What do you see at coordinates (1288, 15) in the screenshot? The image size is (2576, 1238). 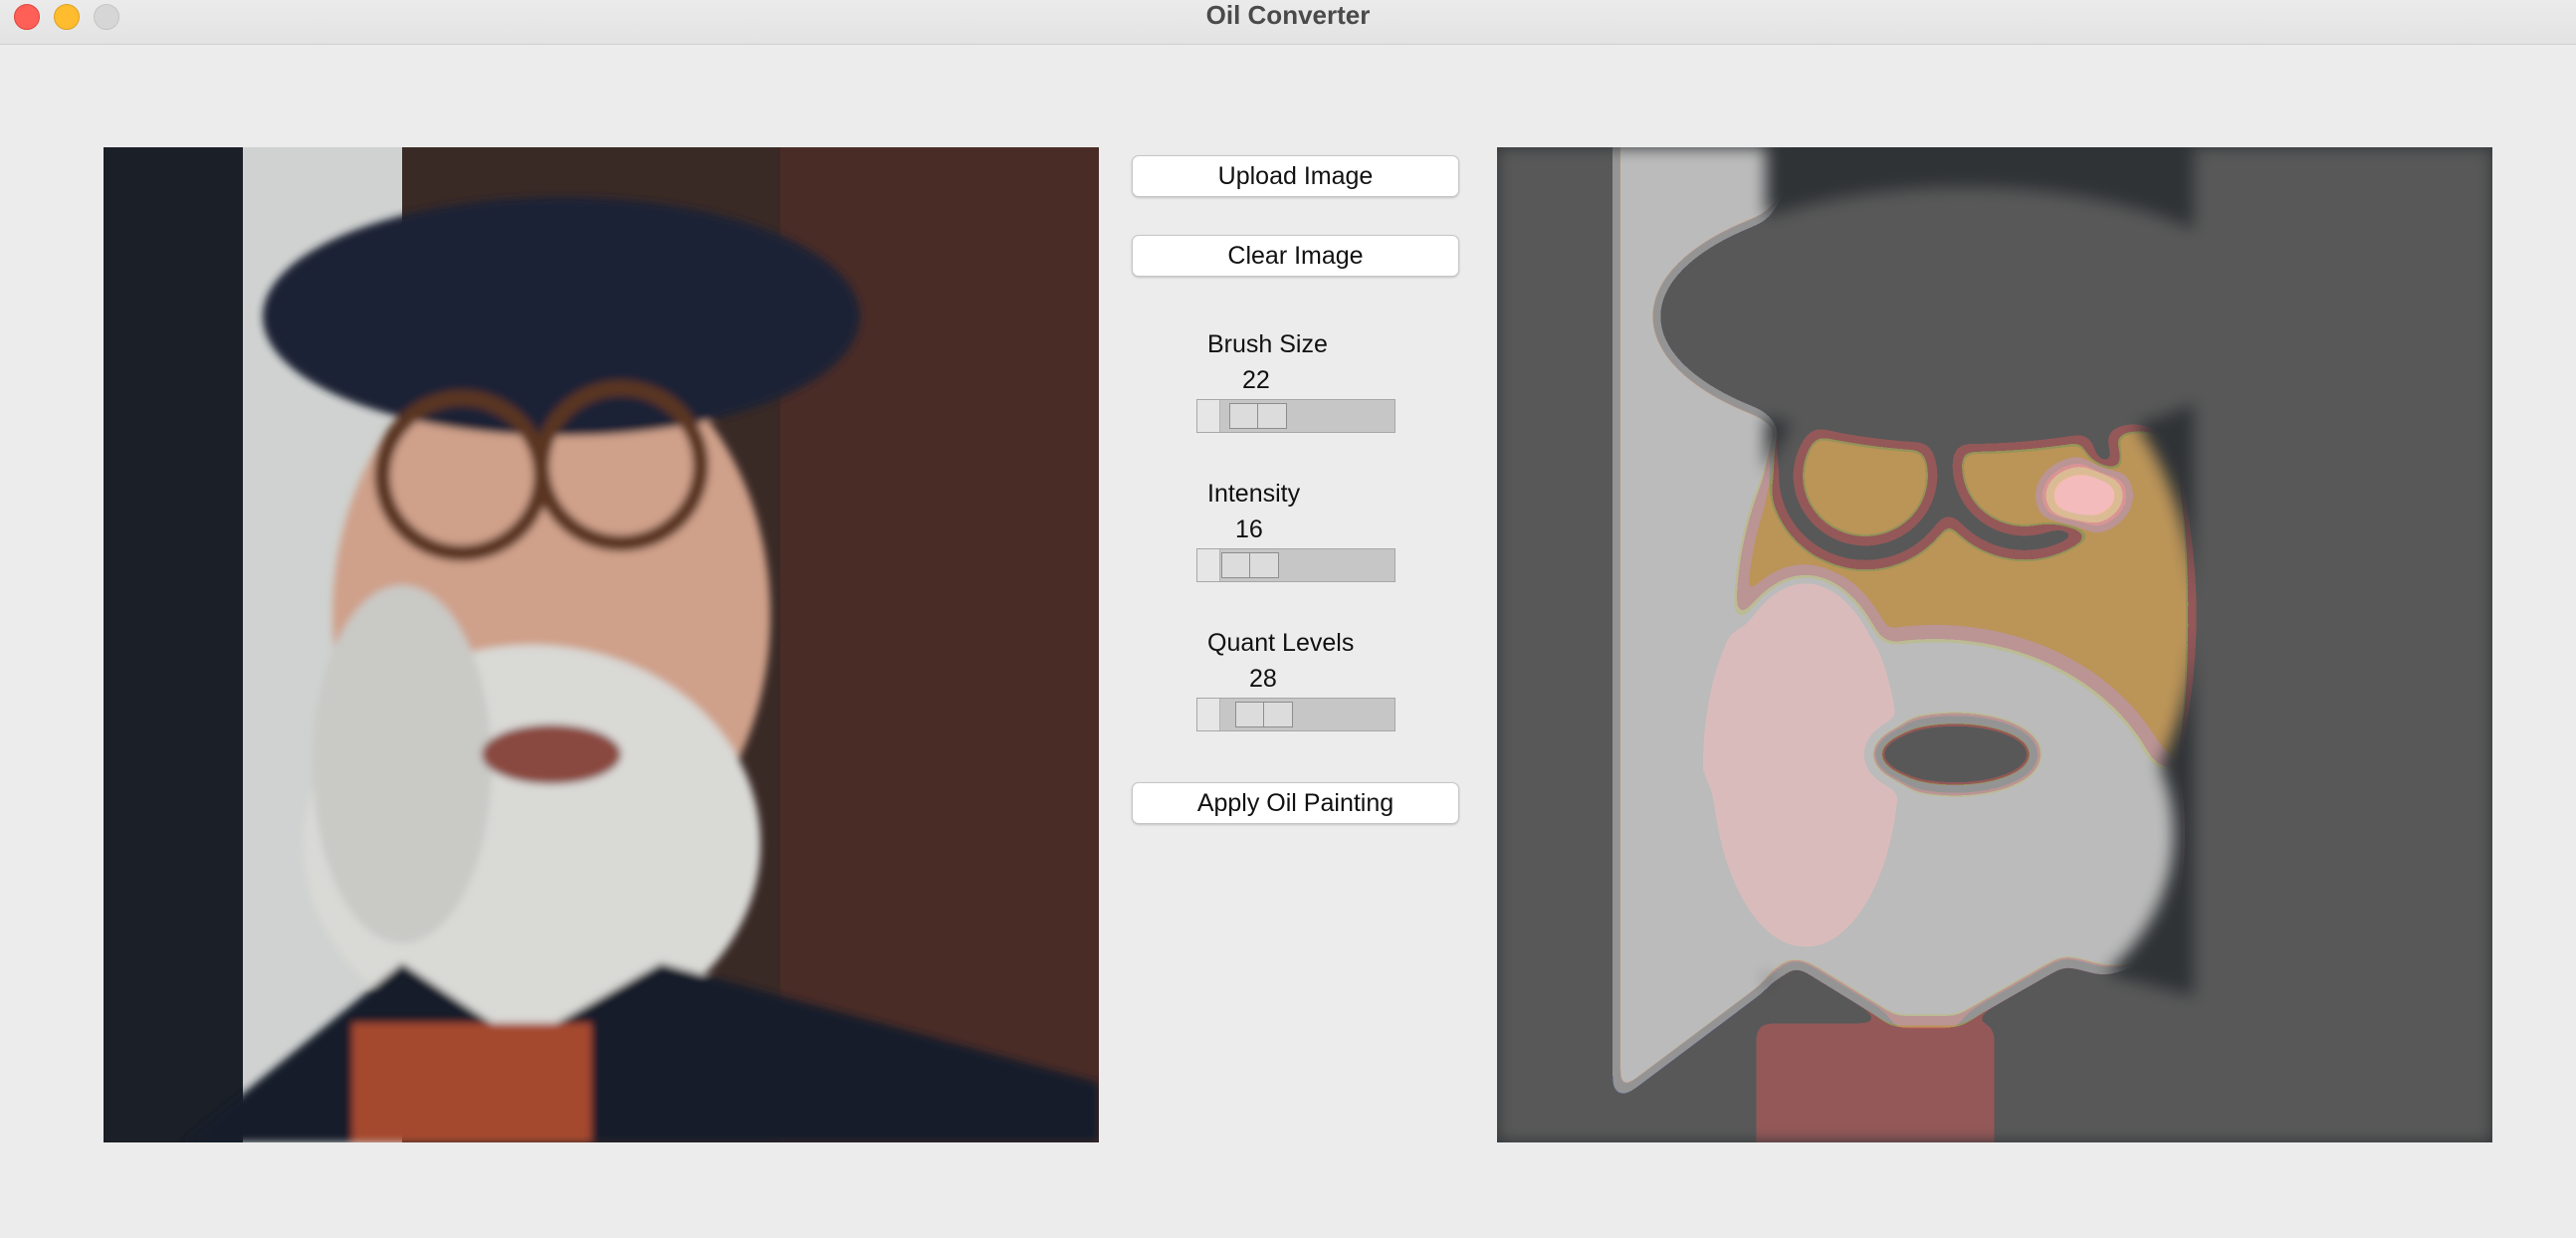 I see `window-title: Oil Converter` at bounding box center [1288, 15].